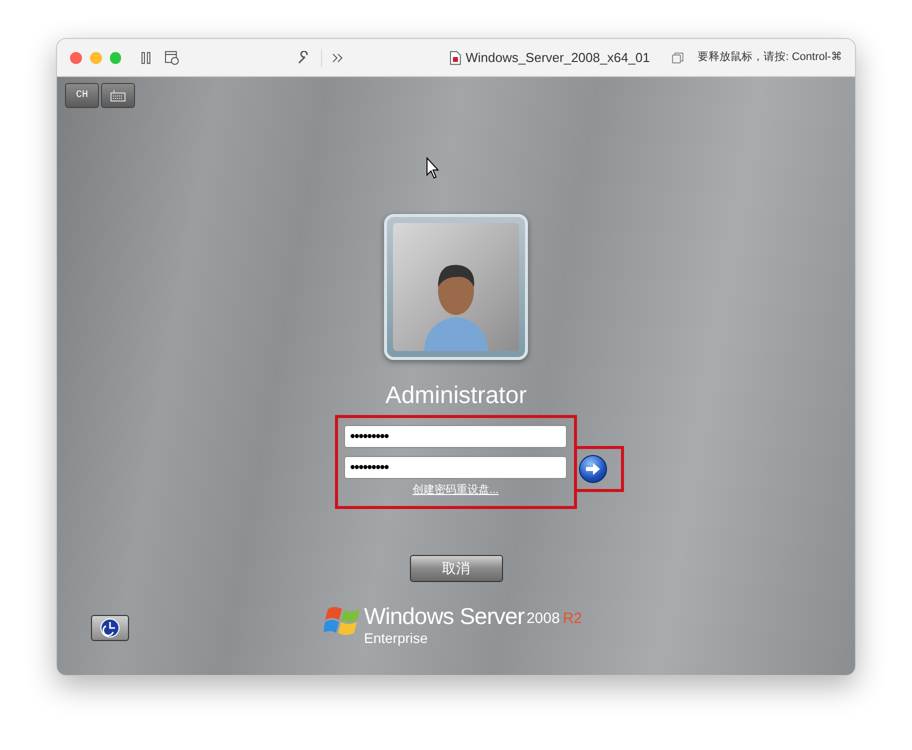  What do you see at coordinates (76, 58) in the screenshot?
I see `close-button` at bounding box center [76, 58].